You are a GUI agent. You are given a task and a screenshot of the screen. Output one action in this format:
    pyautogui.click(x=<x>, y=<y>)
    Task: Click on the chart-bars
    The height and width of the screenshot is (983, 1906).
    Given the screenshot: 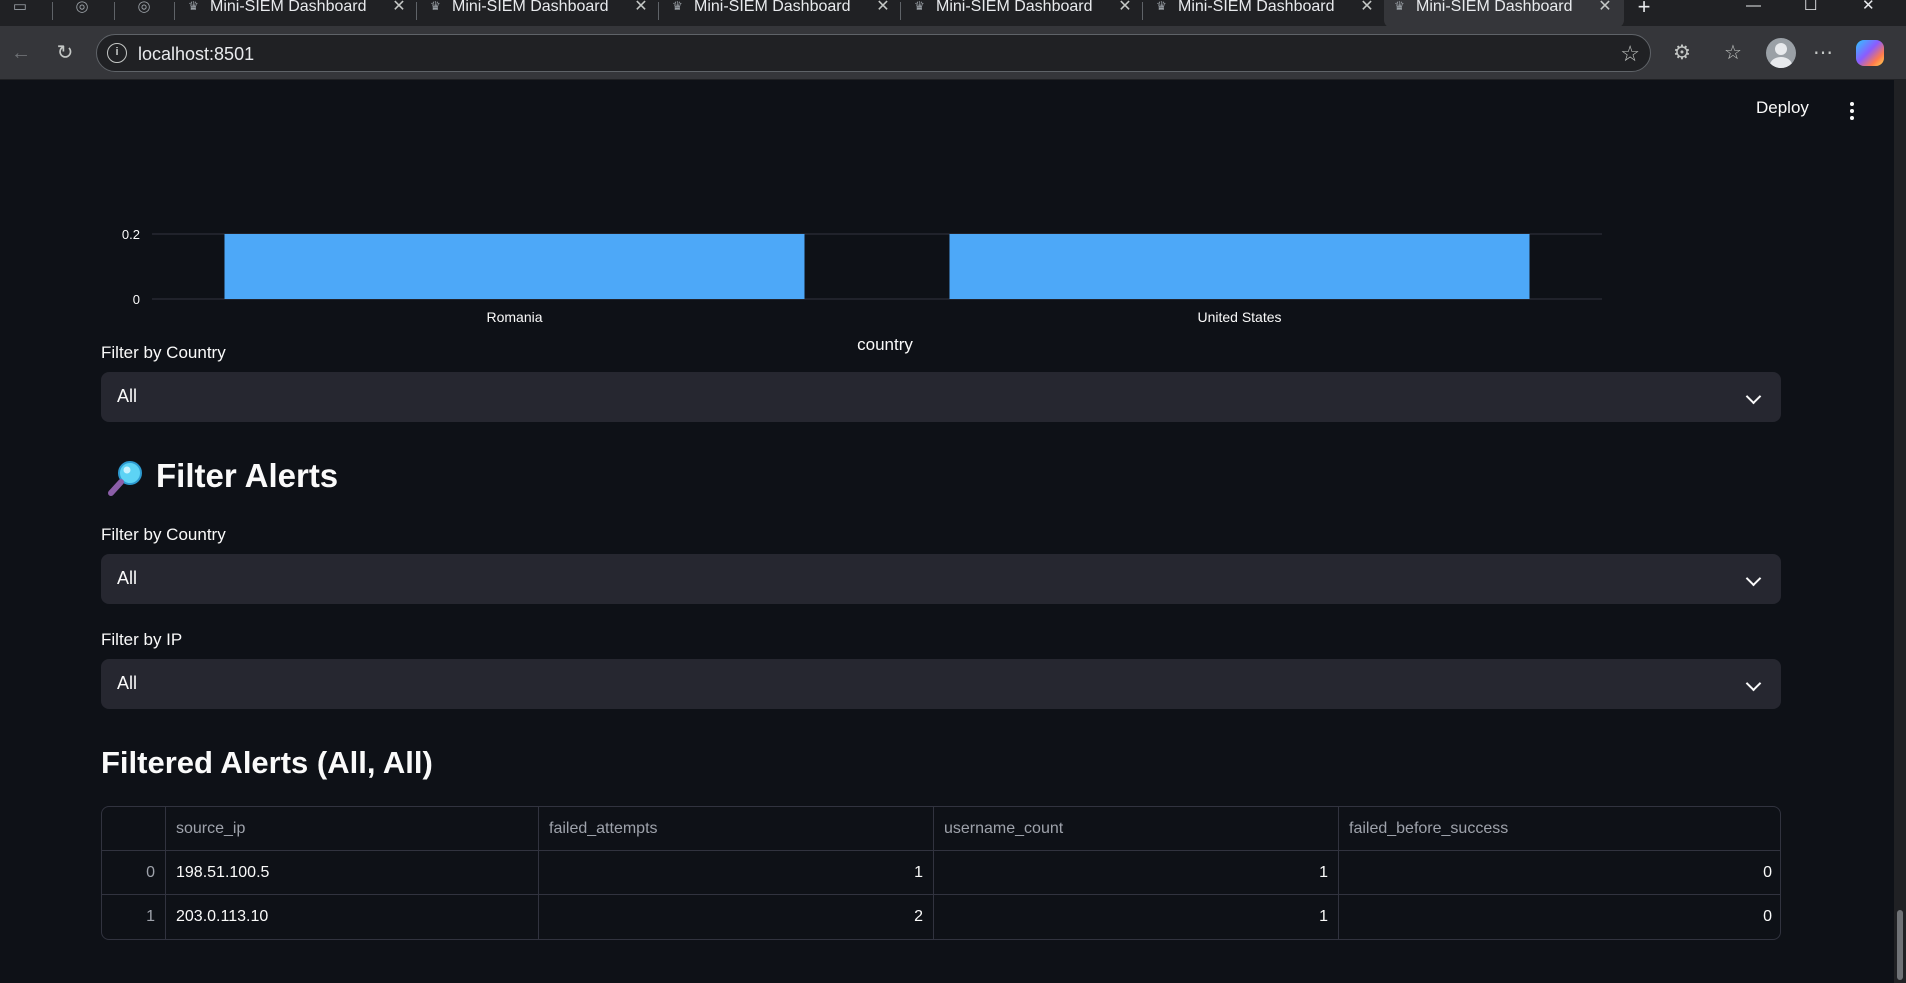 What is the action you would take?
    pyautogui.click(x=877, y=266)
    